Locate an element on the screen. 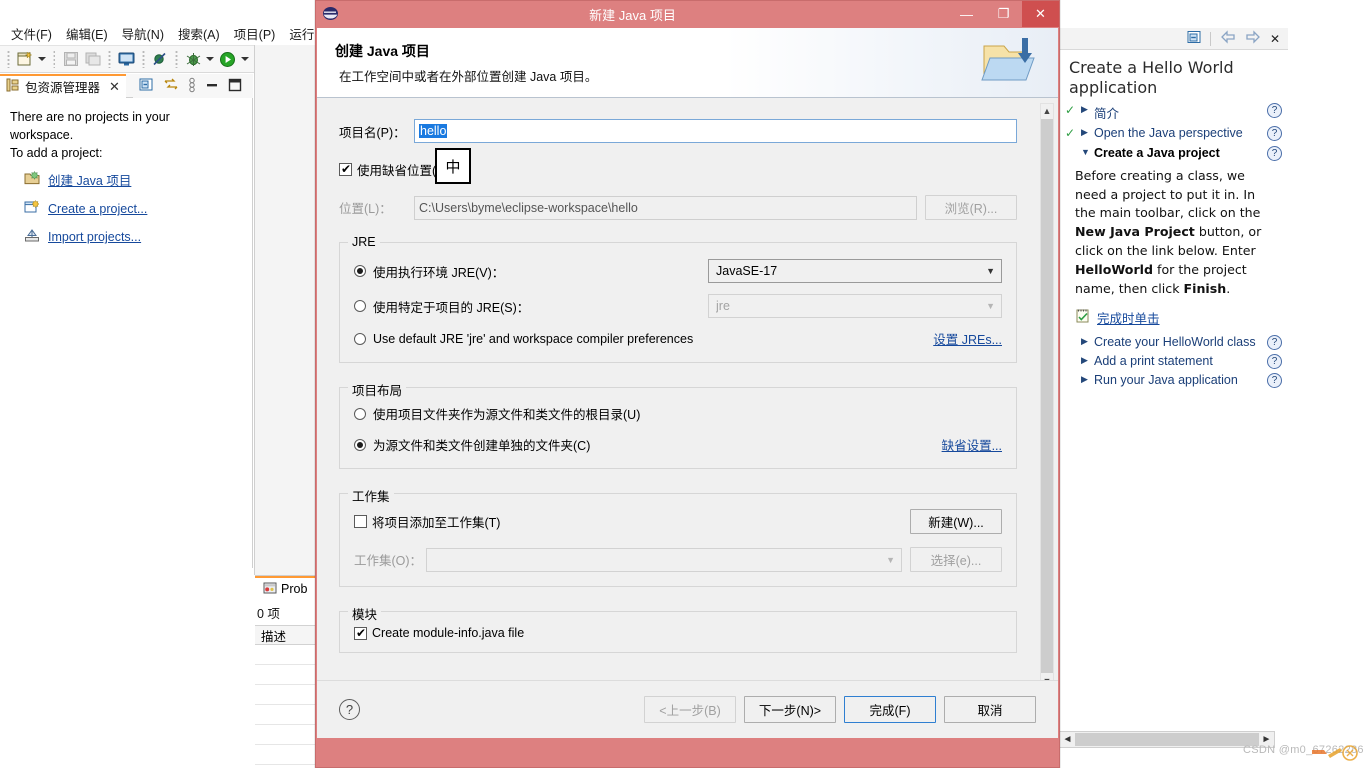 This screenshot has width=1366, height=768. minimize-icon is located at coordinates (212, 86).